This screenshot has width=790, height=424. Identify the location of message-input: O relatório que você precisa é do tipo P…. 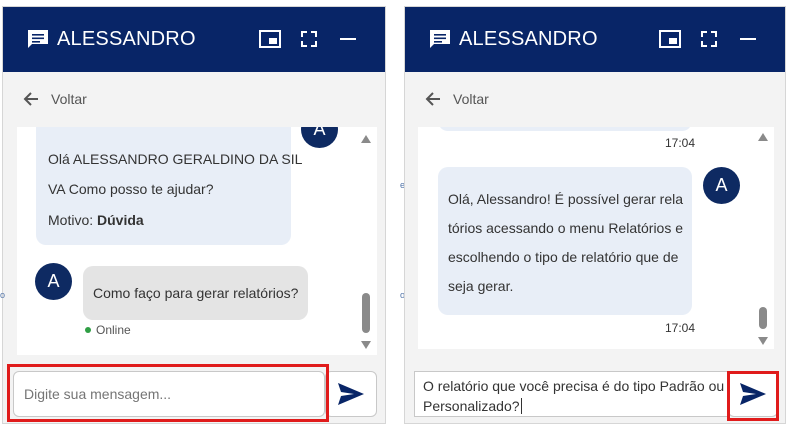
(571, 394).